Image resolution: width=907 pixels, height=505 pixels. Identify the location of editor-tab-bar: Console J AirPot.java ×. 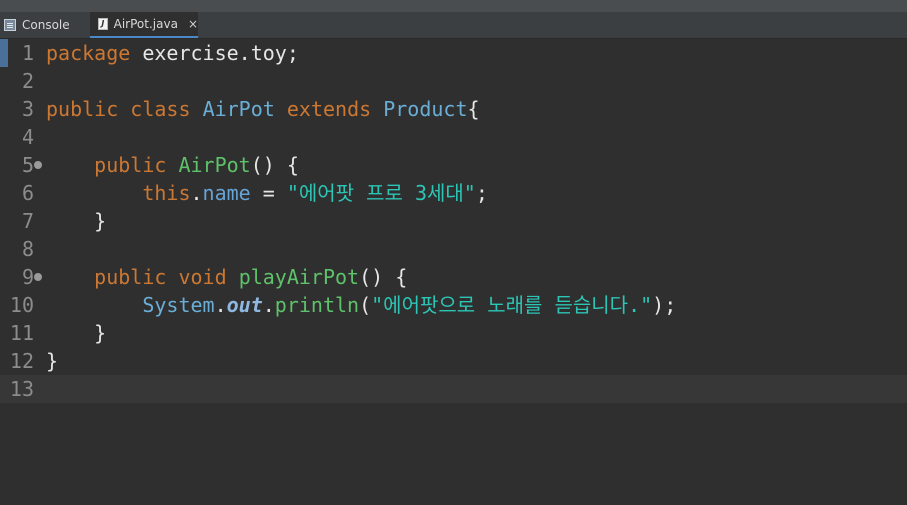
(453, 25).